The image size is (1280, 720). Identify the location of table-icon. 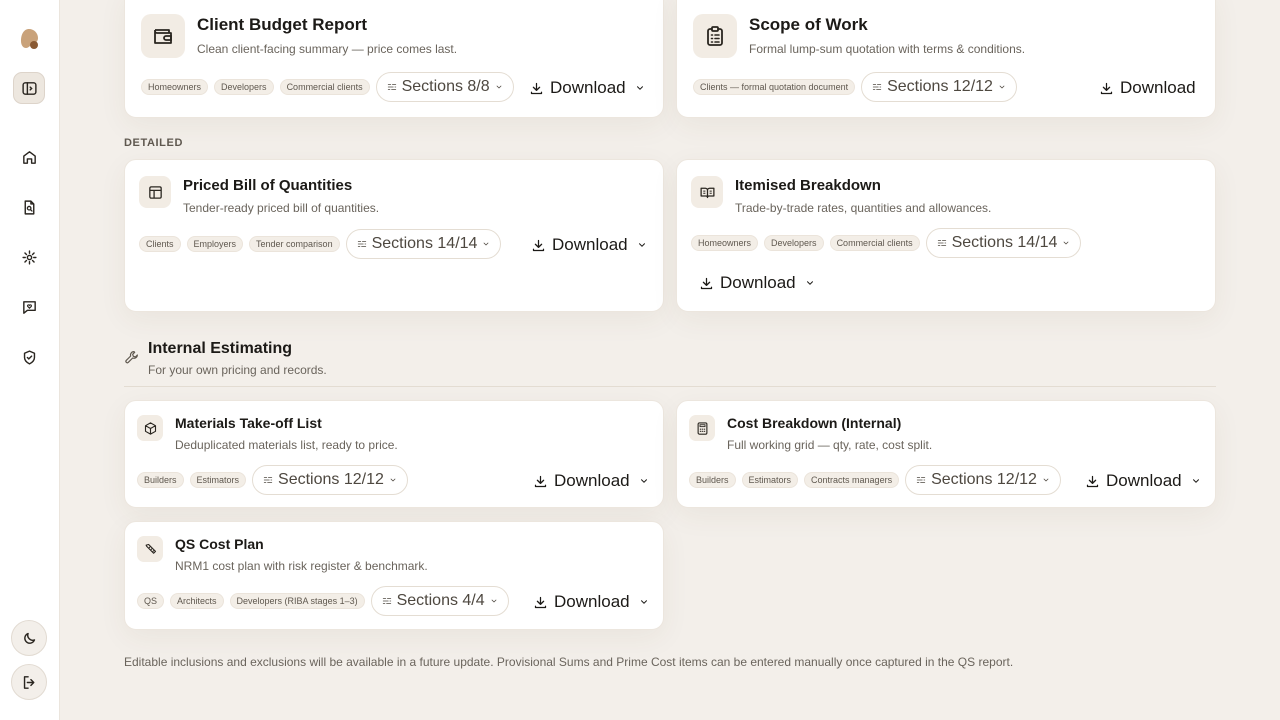
(155, 192).